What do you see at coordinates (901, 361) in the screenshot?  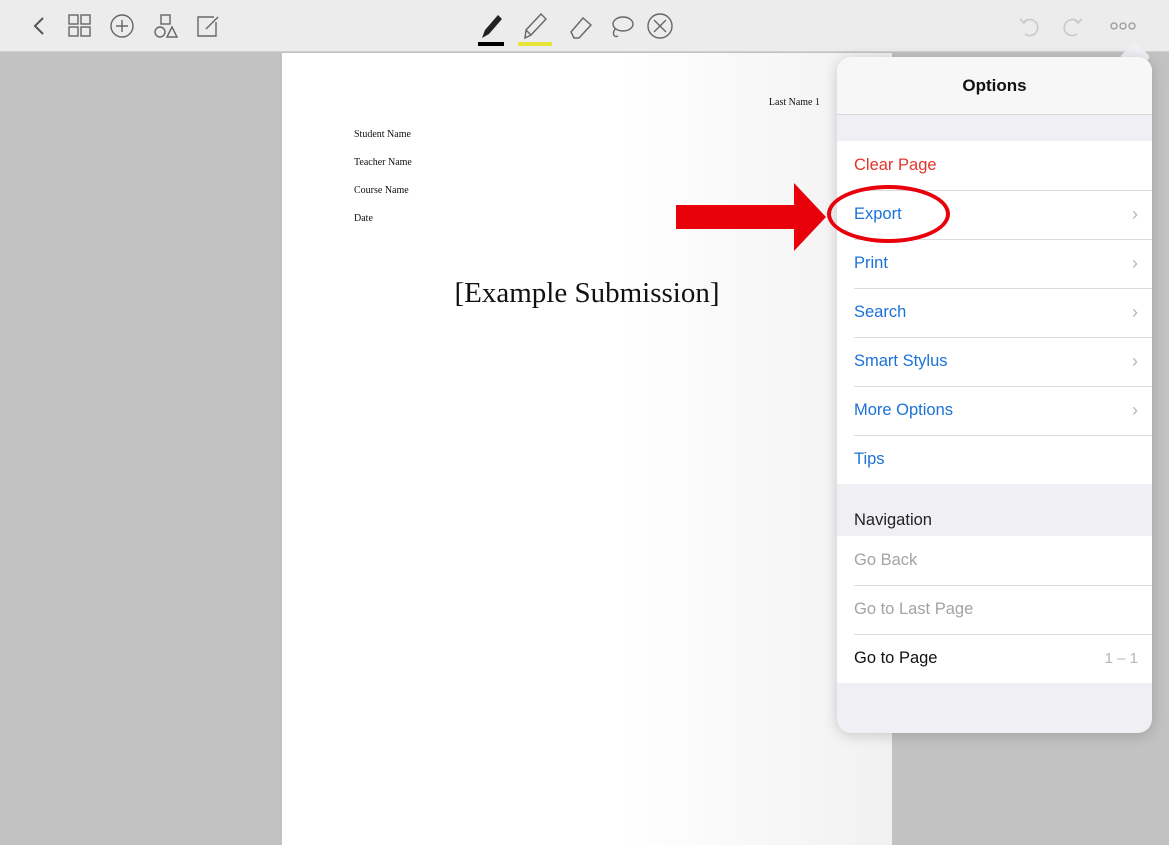 I see `smart-stylus-label: Smart Stylus` at bounding box center [901, 361].